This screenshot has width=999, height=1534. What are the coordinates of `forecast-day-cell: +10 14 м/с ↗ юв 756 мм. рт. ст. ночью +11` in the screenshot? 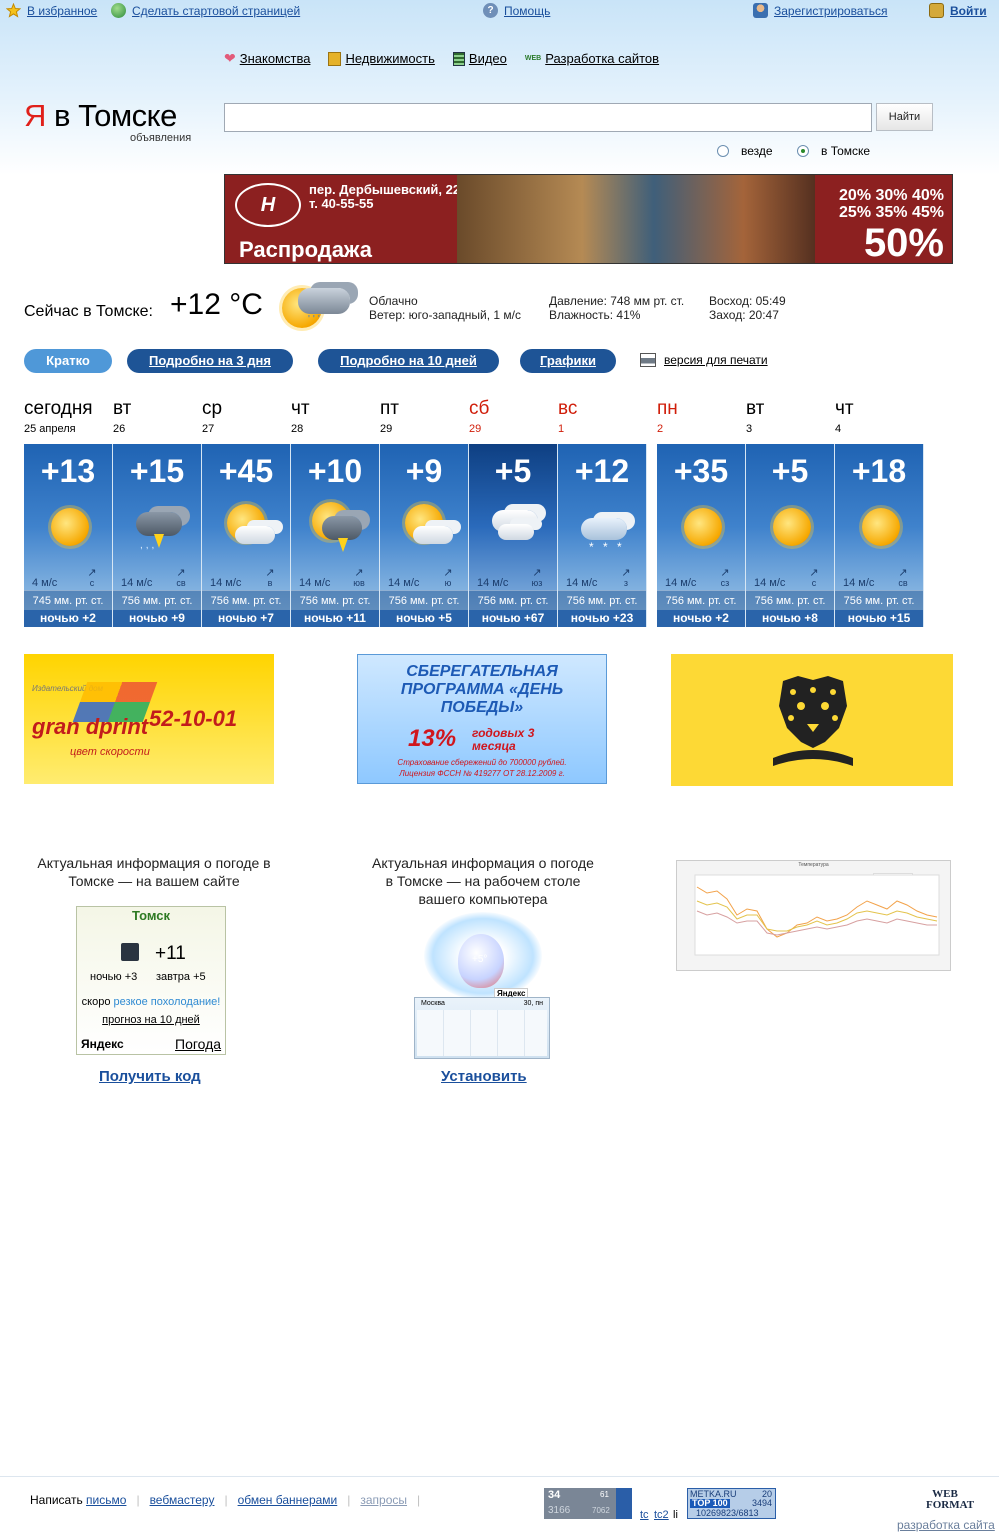 It's located at (335, 535).